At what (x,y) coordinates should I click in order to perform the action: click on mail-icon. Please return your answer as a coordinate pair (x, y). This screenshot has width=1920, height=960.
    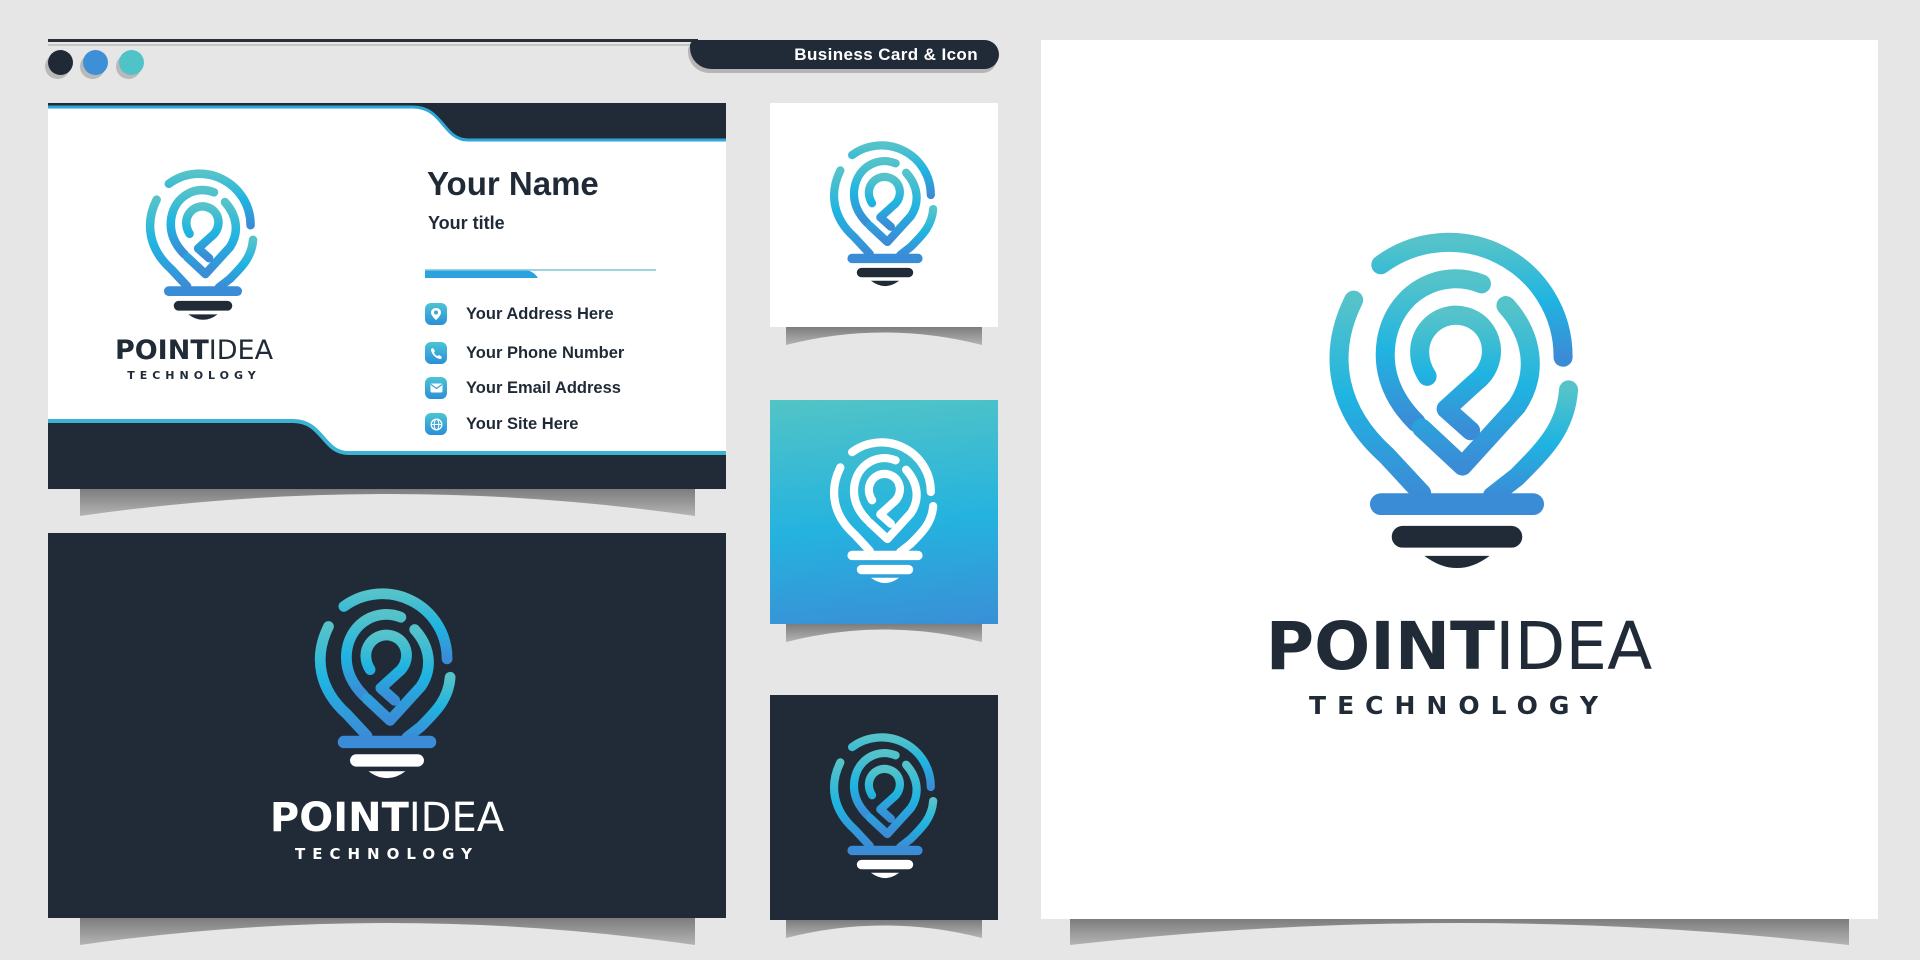
    Looking at the image, I should click on (436, 388).